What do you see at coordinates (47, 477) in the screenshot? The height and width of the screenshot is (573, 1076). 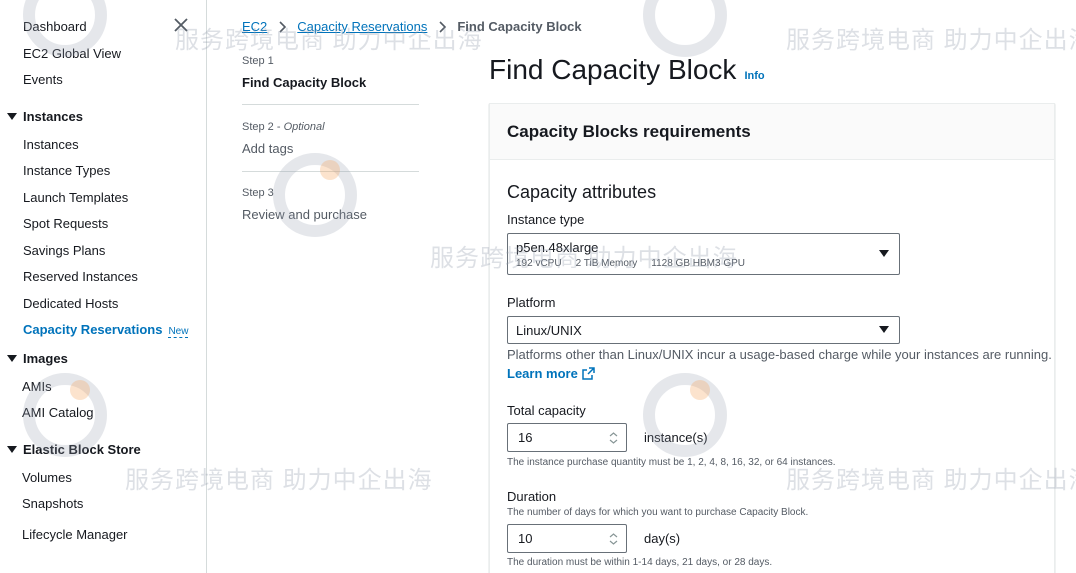 I see `sidebar-item-volumes: Volumes` at bounding box center [47, 477].